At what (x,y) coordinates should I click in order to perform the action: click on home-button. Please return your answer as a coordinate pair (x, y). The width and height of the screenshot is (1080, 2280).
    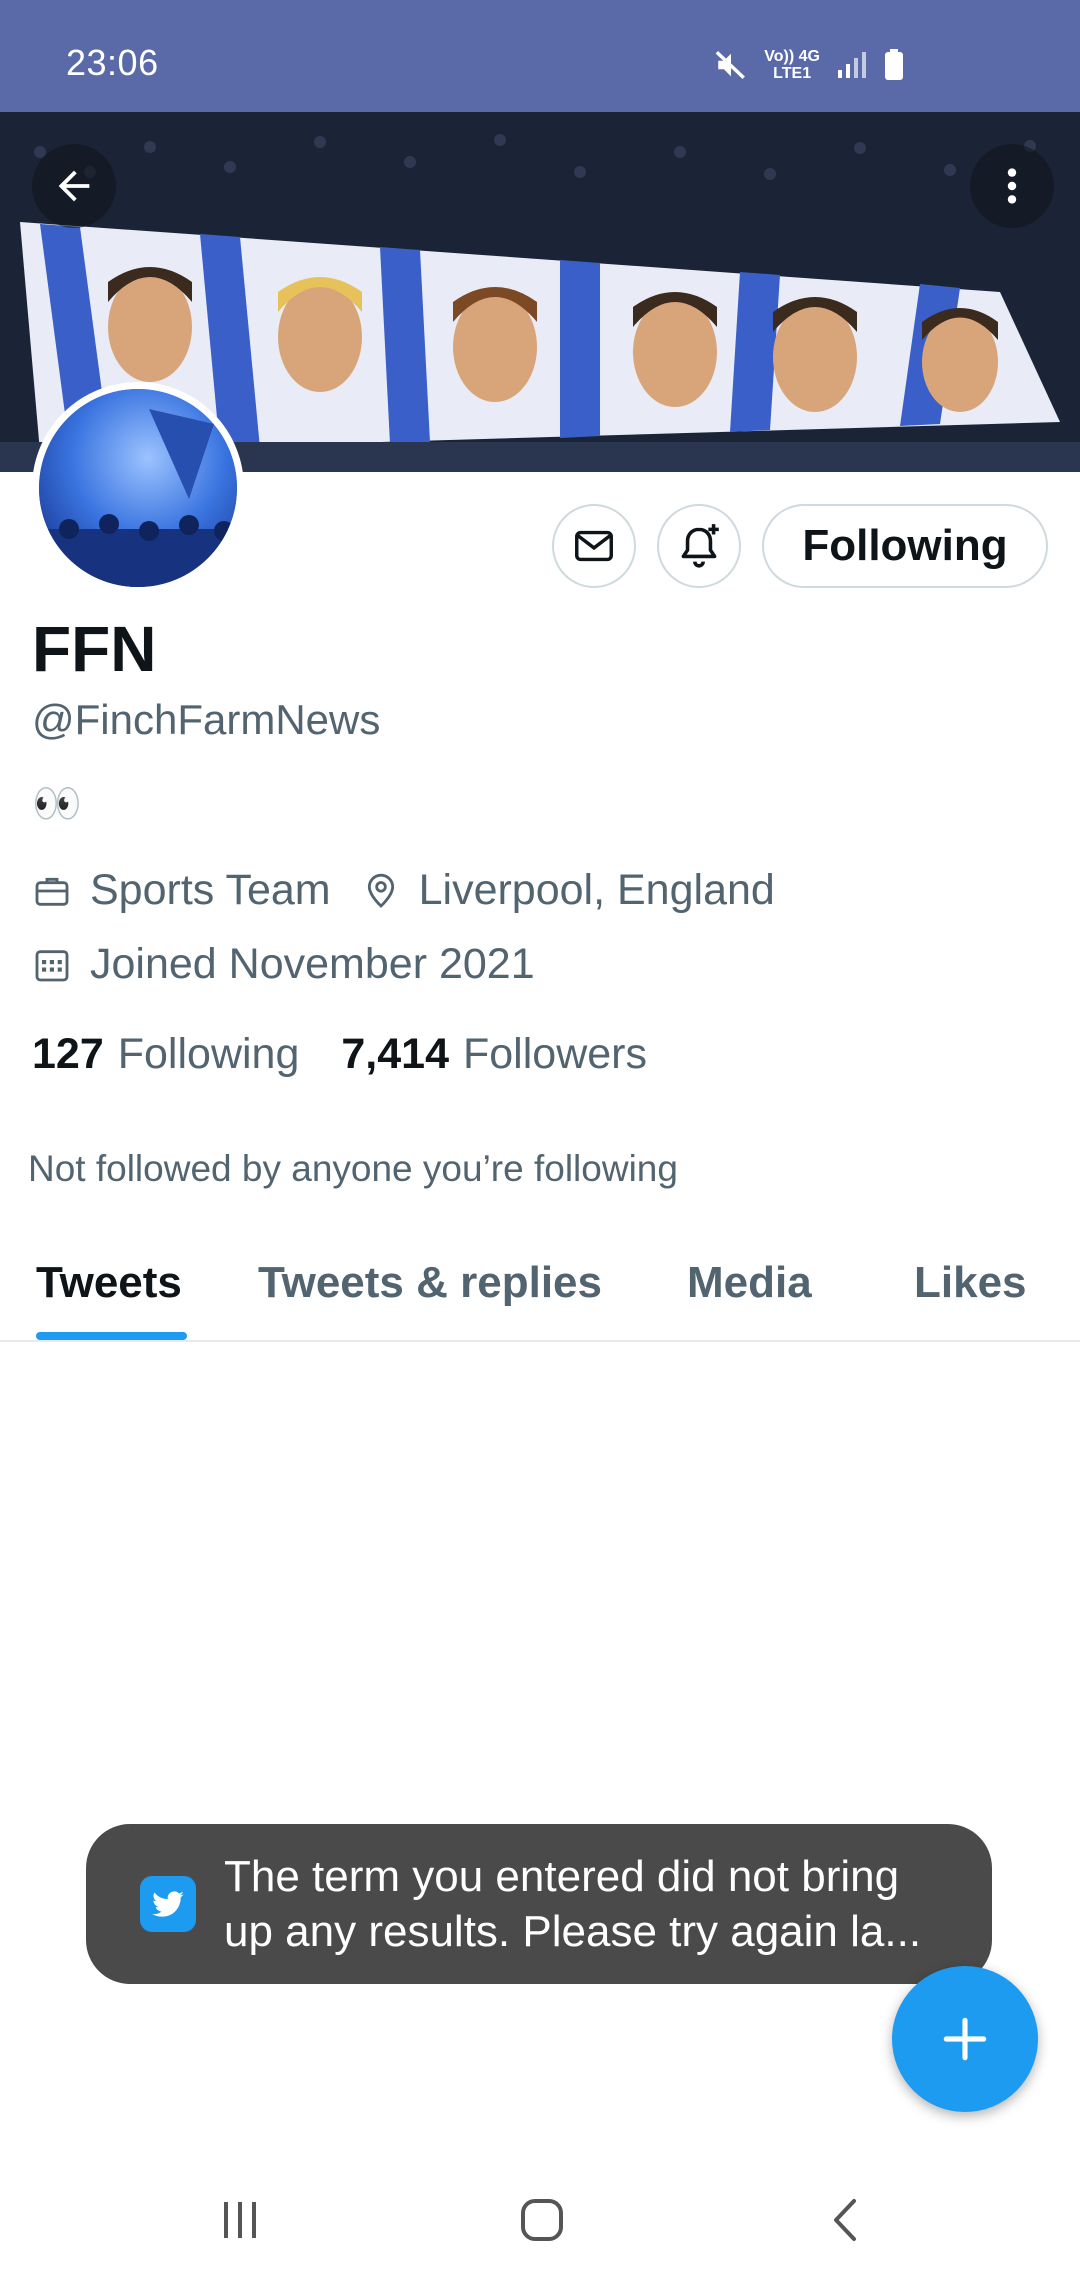
    Looking at the image, I should click on (542, 2220).